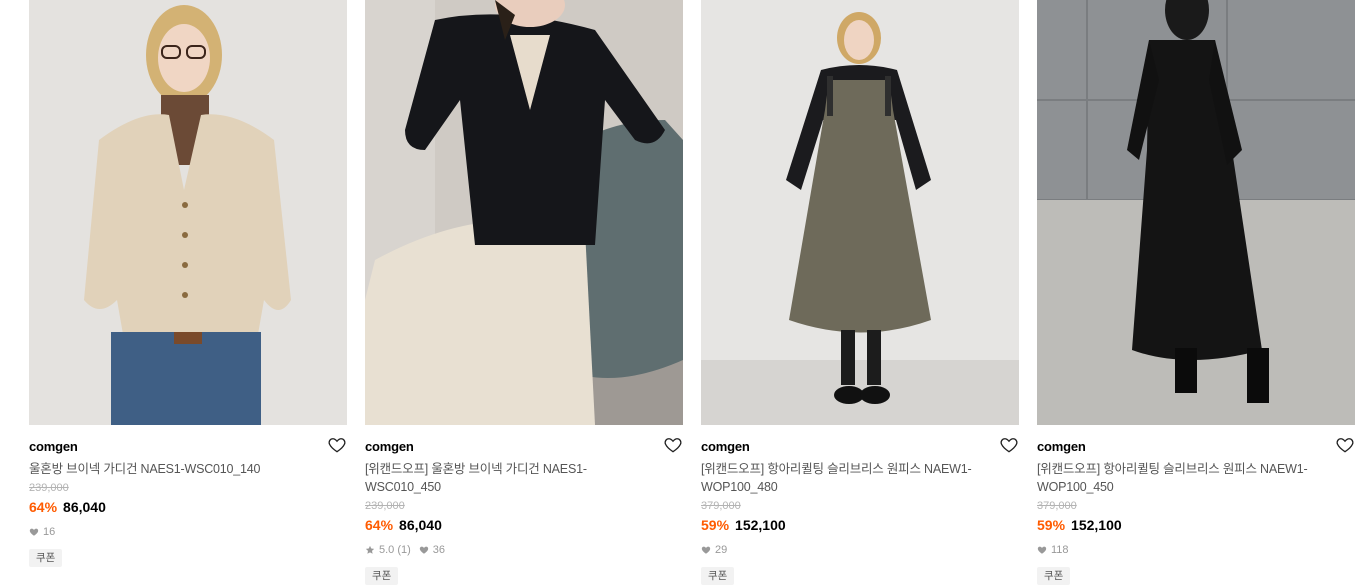  I want to click on product-name: [위캔드오프] 울혼방 브이넥 가디건 NAES1-WSC010_450, so click(510, 478).